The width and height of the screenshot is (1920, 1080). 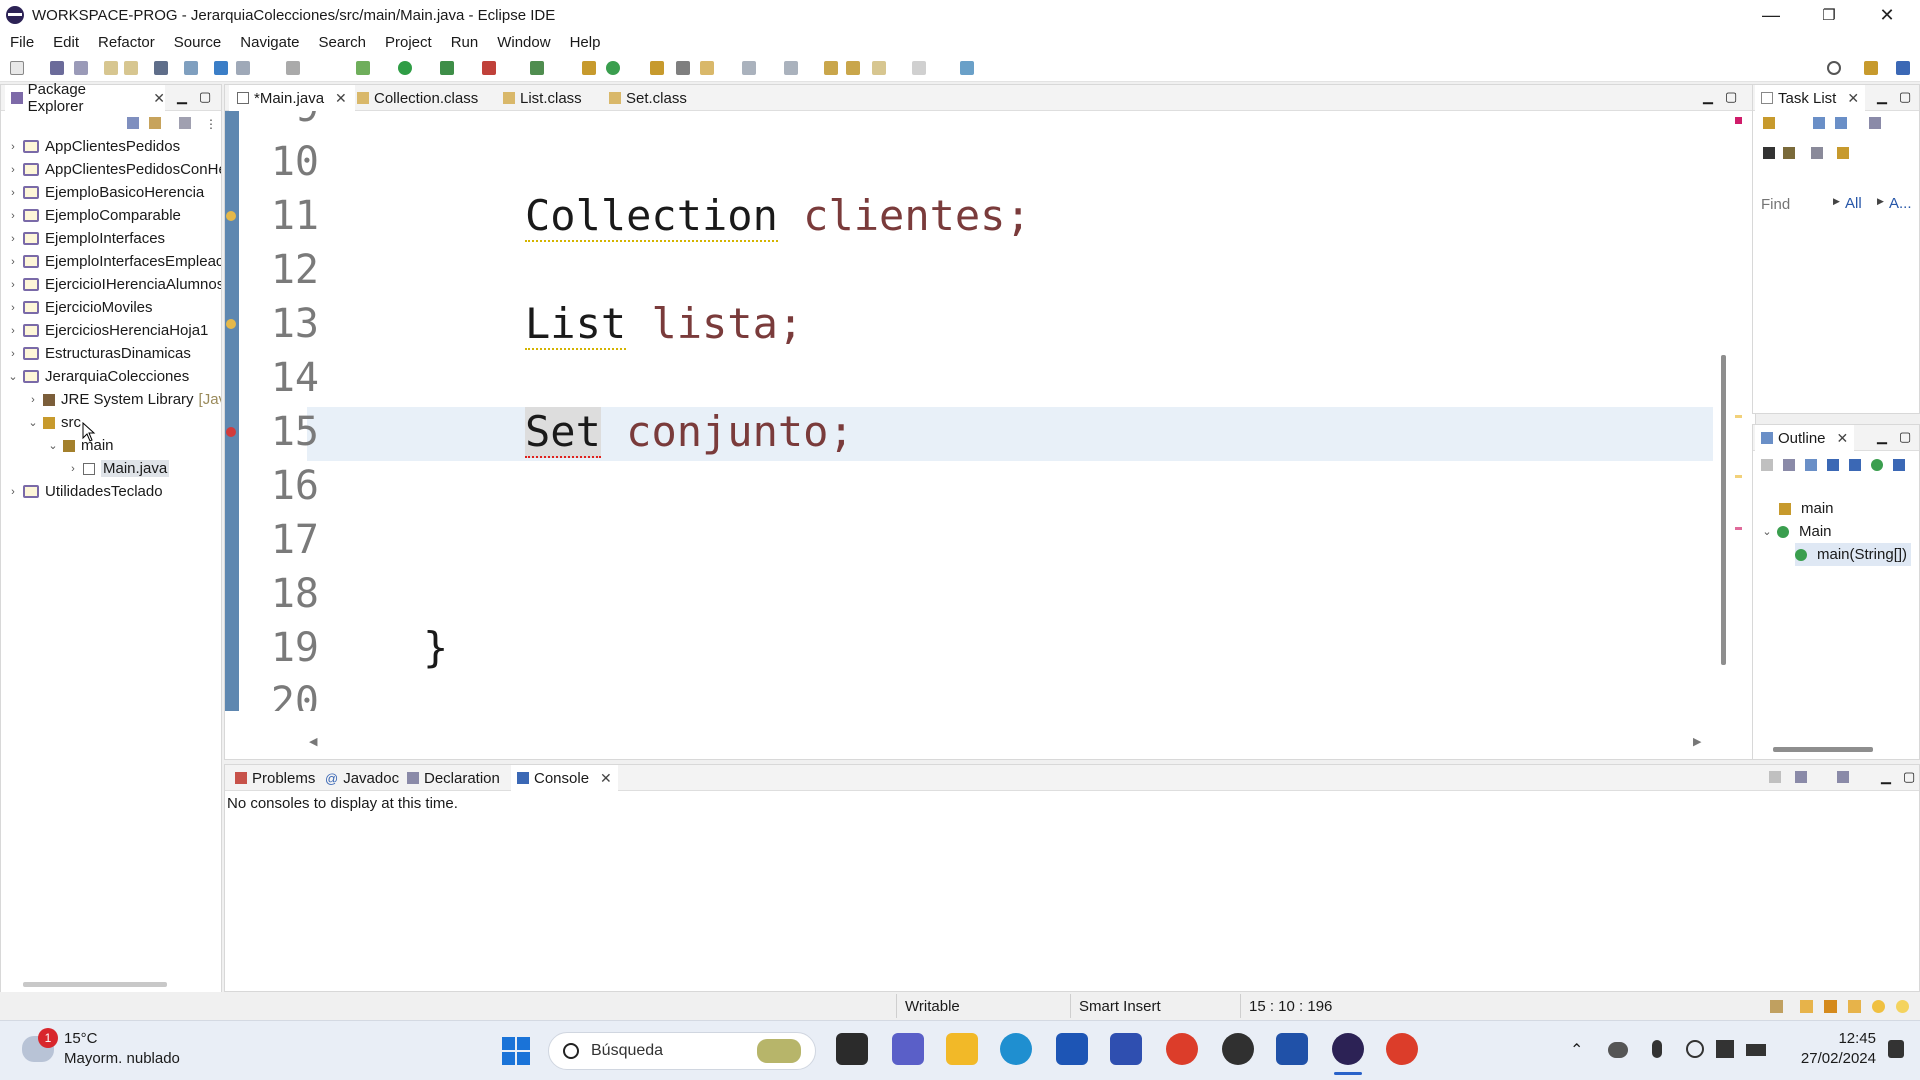 I want to click on menu-edit: Edit, so click(x=66, y=42).